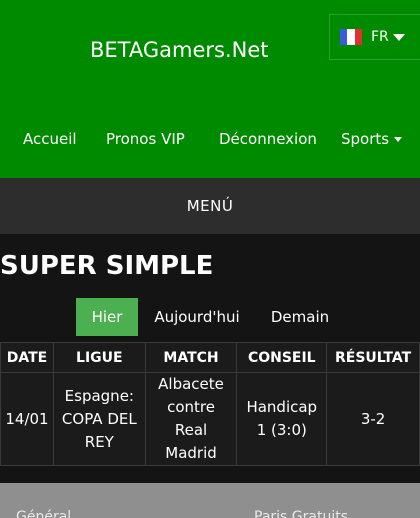 The image size is (420, 518). Describe the element at coordinates (99, 419) in the screenshot. I see `cell-league: Espagne: COPA DEL REY` at that location.